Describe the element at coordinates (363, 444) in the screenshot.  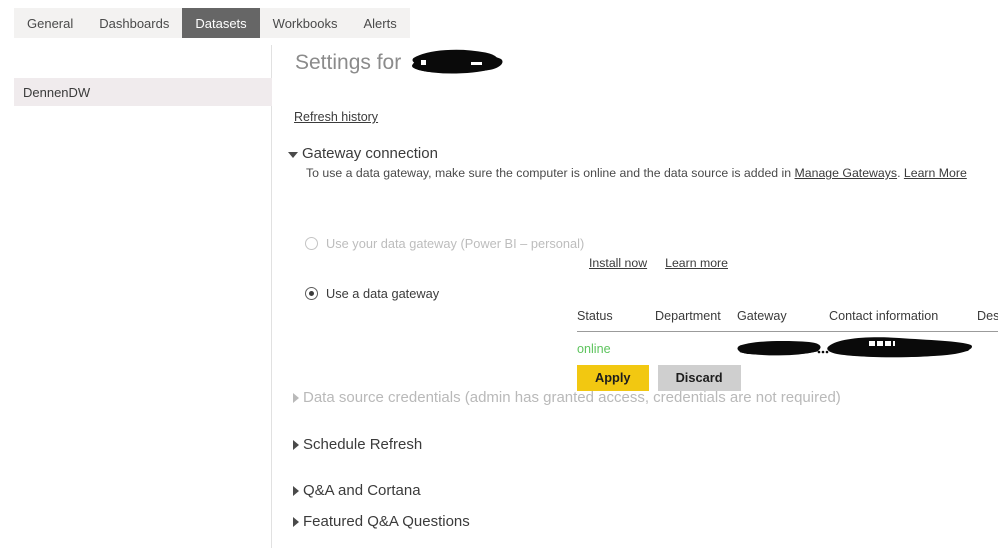
I see `section-title-schedule-refresh: Schedule Refresh` at that location.